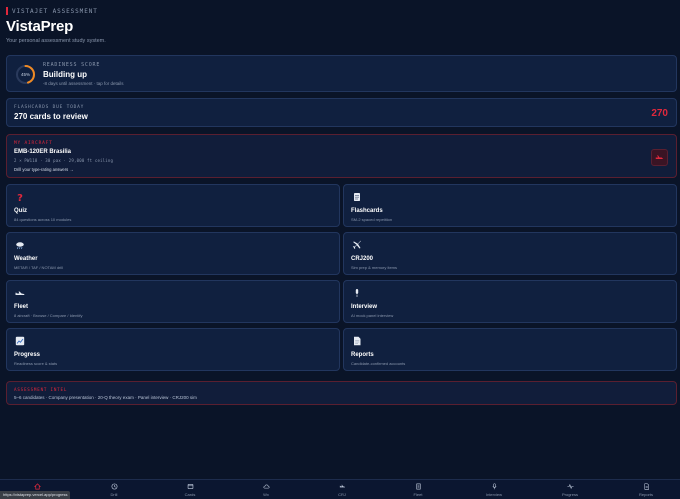 This screenshot has width=680, height=499. What do you see at coordinates (27, 355) in the screenshot?
I see `module-title: Progress` at bounding box center [27, 355].